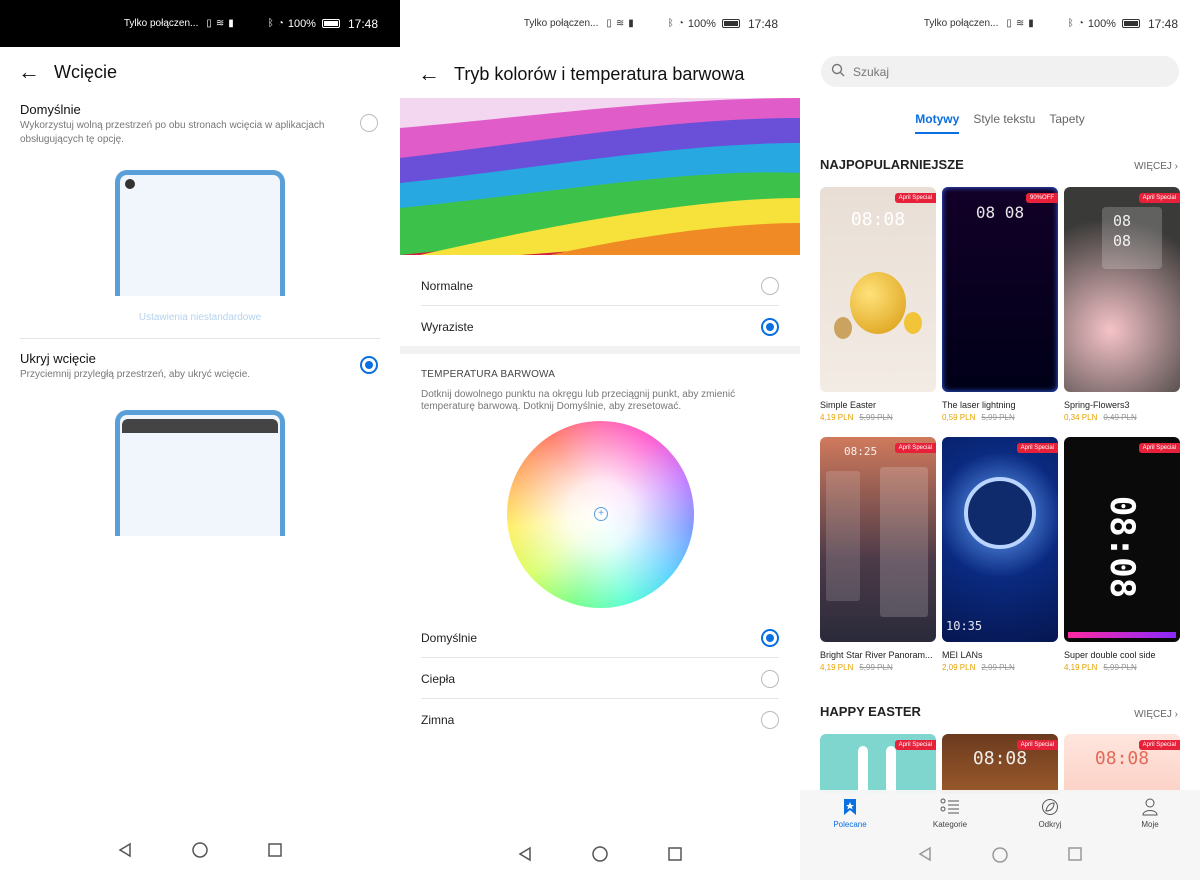 The height and width of the screenshot is (880, 1200). Describe the element at coordinates (770, 327) in the screenshot. I see `mode-vivid-radio` at that location.